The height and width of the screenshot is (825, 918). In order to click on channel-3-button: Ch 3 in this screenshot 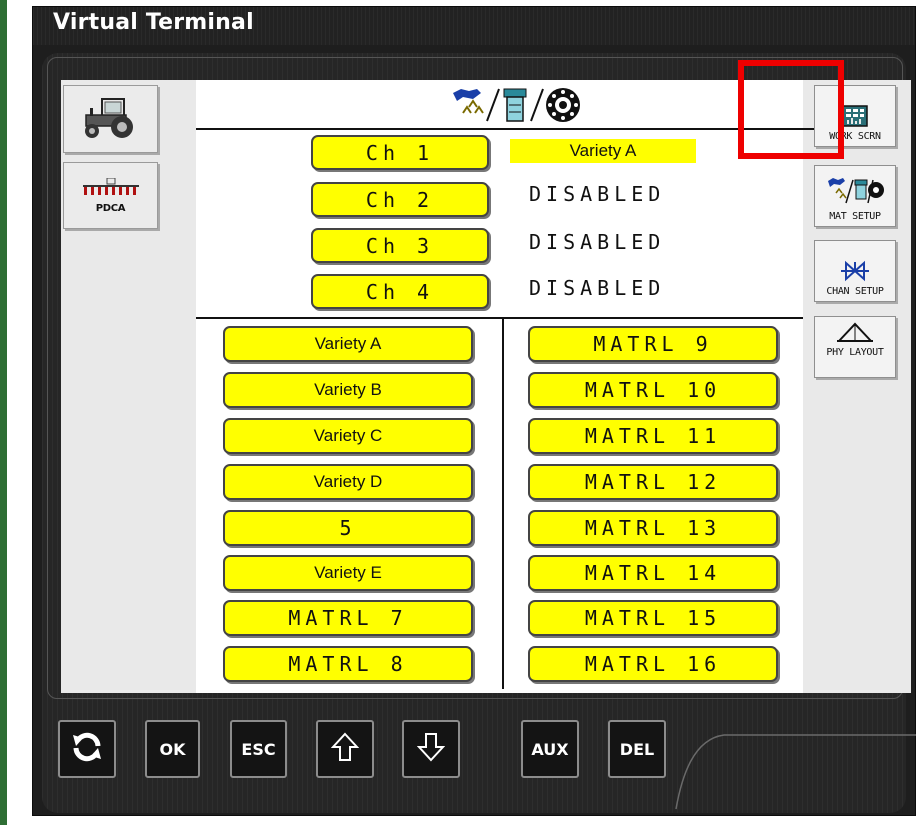, I will do `click(400, 245)`.